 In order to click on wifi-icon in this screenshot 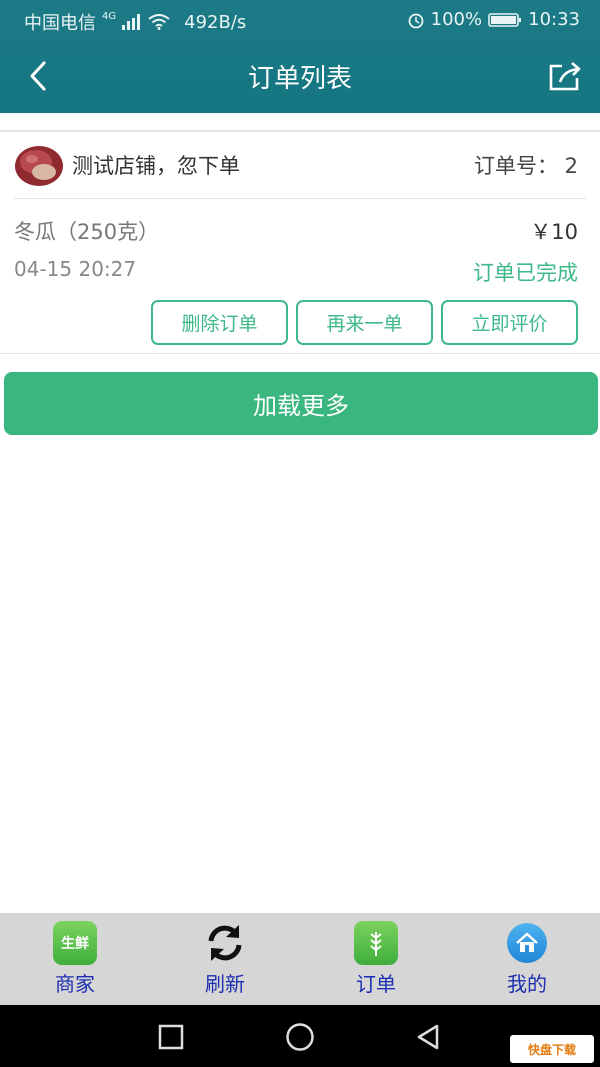, I will do `click(159, 22)`.